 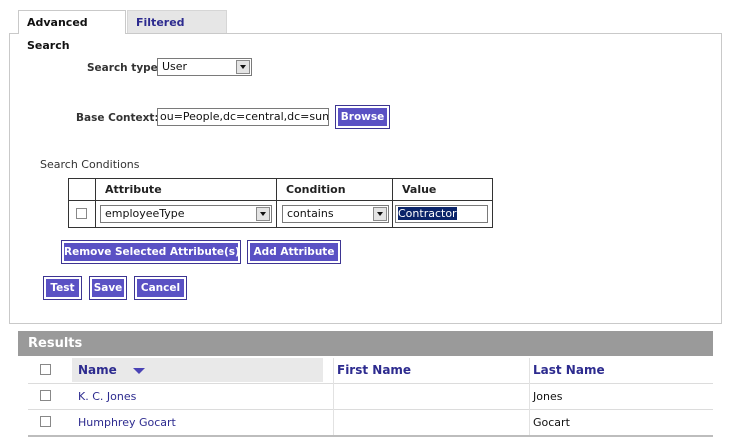 What do you see at coordinates (362, 117) in the screenshot?
I see `browse-button: Browse` at bounding box center [362, 117].